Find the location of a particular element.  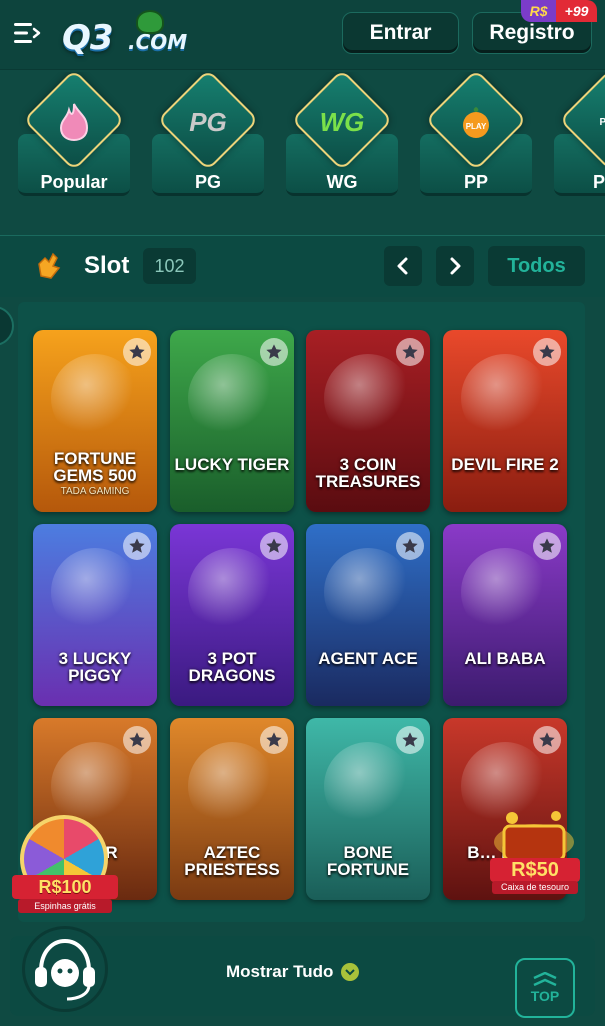

provider-tab-pop: POP Pop is located at coordinates (578, 138).